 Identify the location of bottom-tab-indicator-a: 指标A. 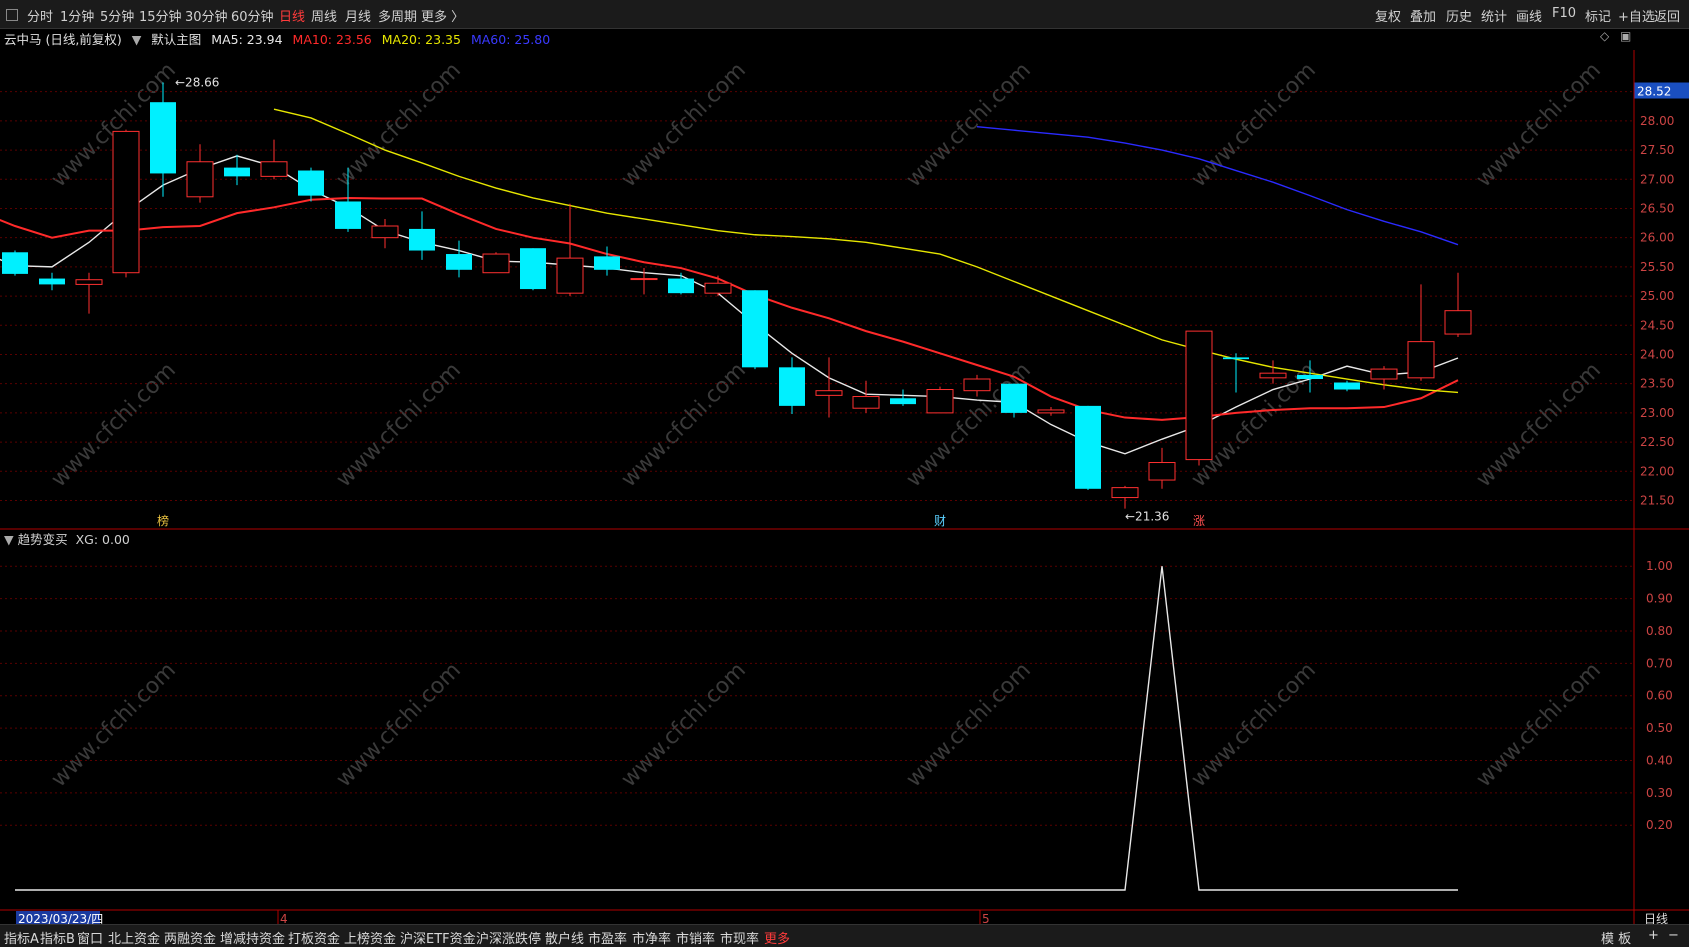
(21, 937).